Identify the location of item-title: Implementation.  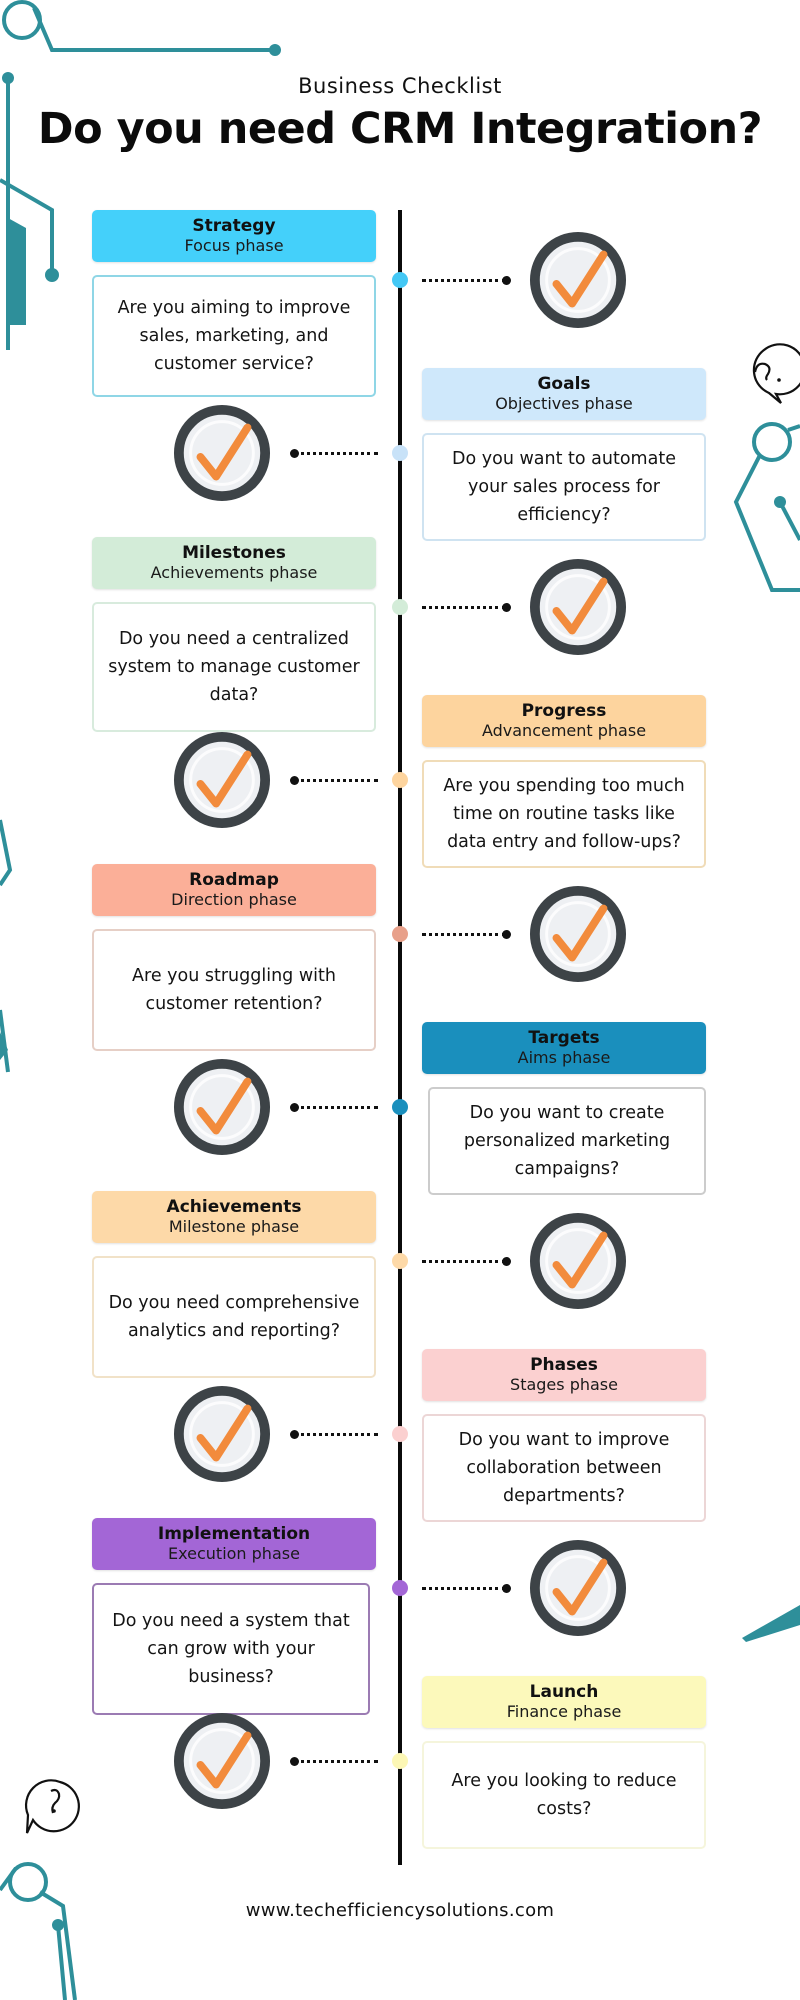
(234, 1534).